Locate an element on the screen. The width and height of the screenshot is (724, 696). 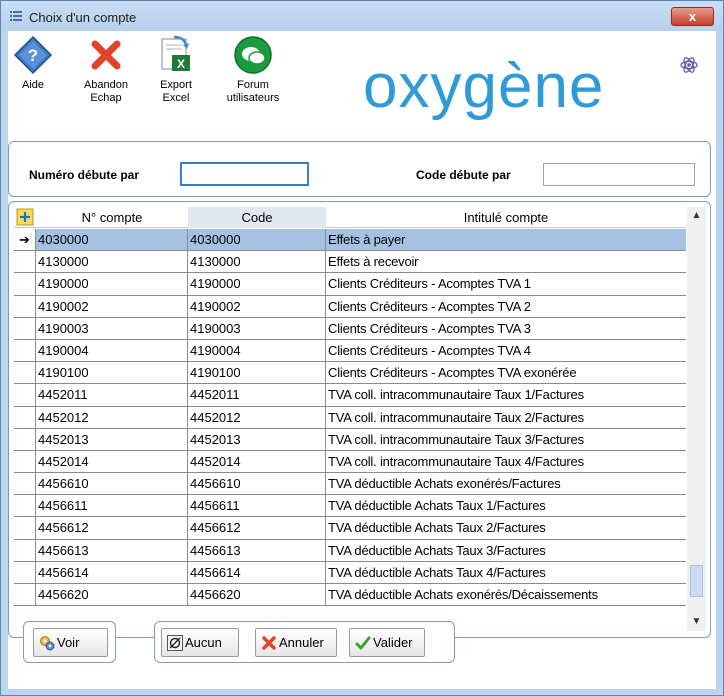
scroll-up-icon: ▲ is located at coordinates (696, 216).